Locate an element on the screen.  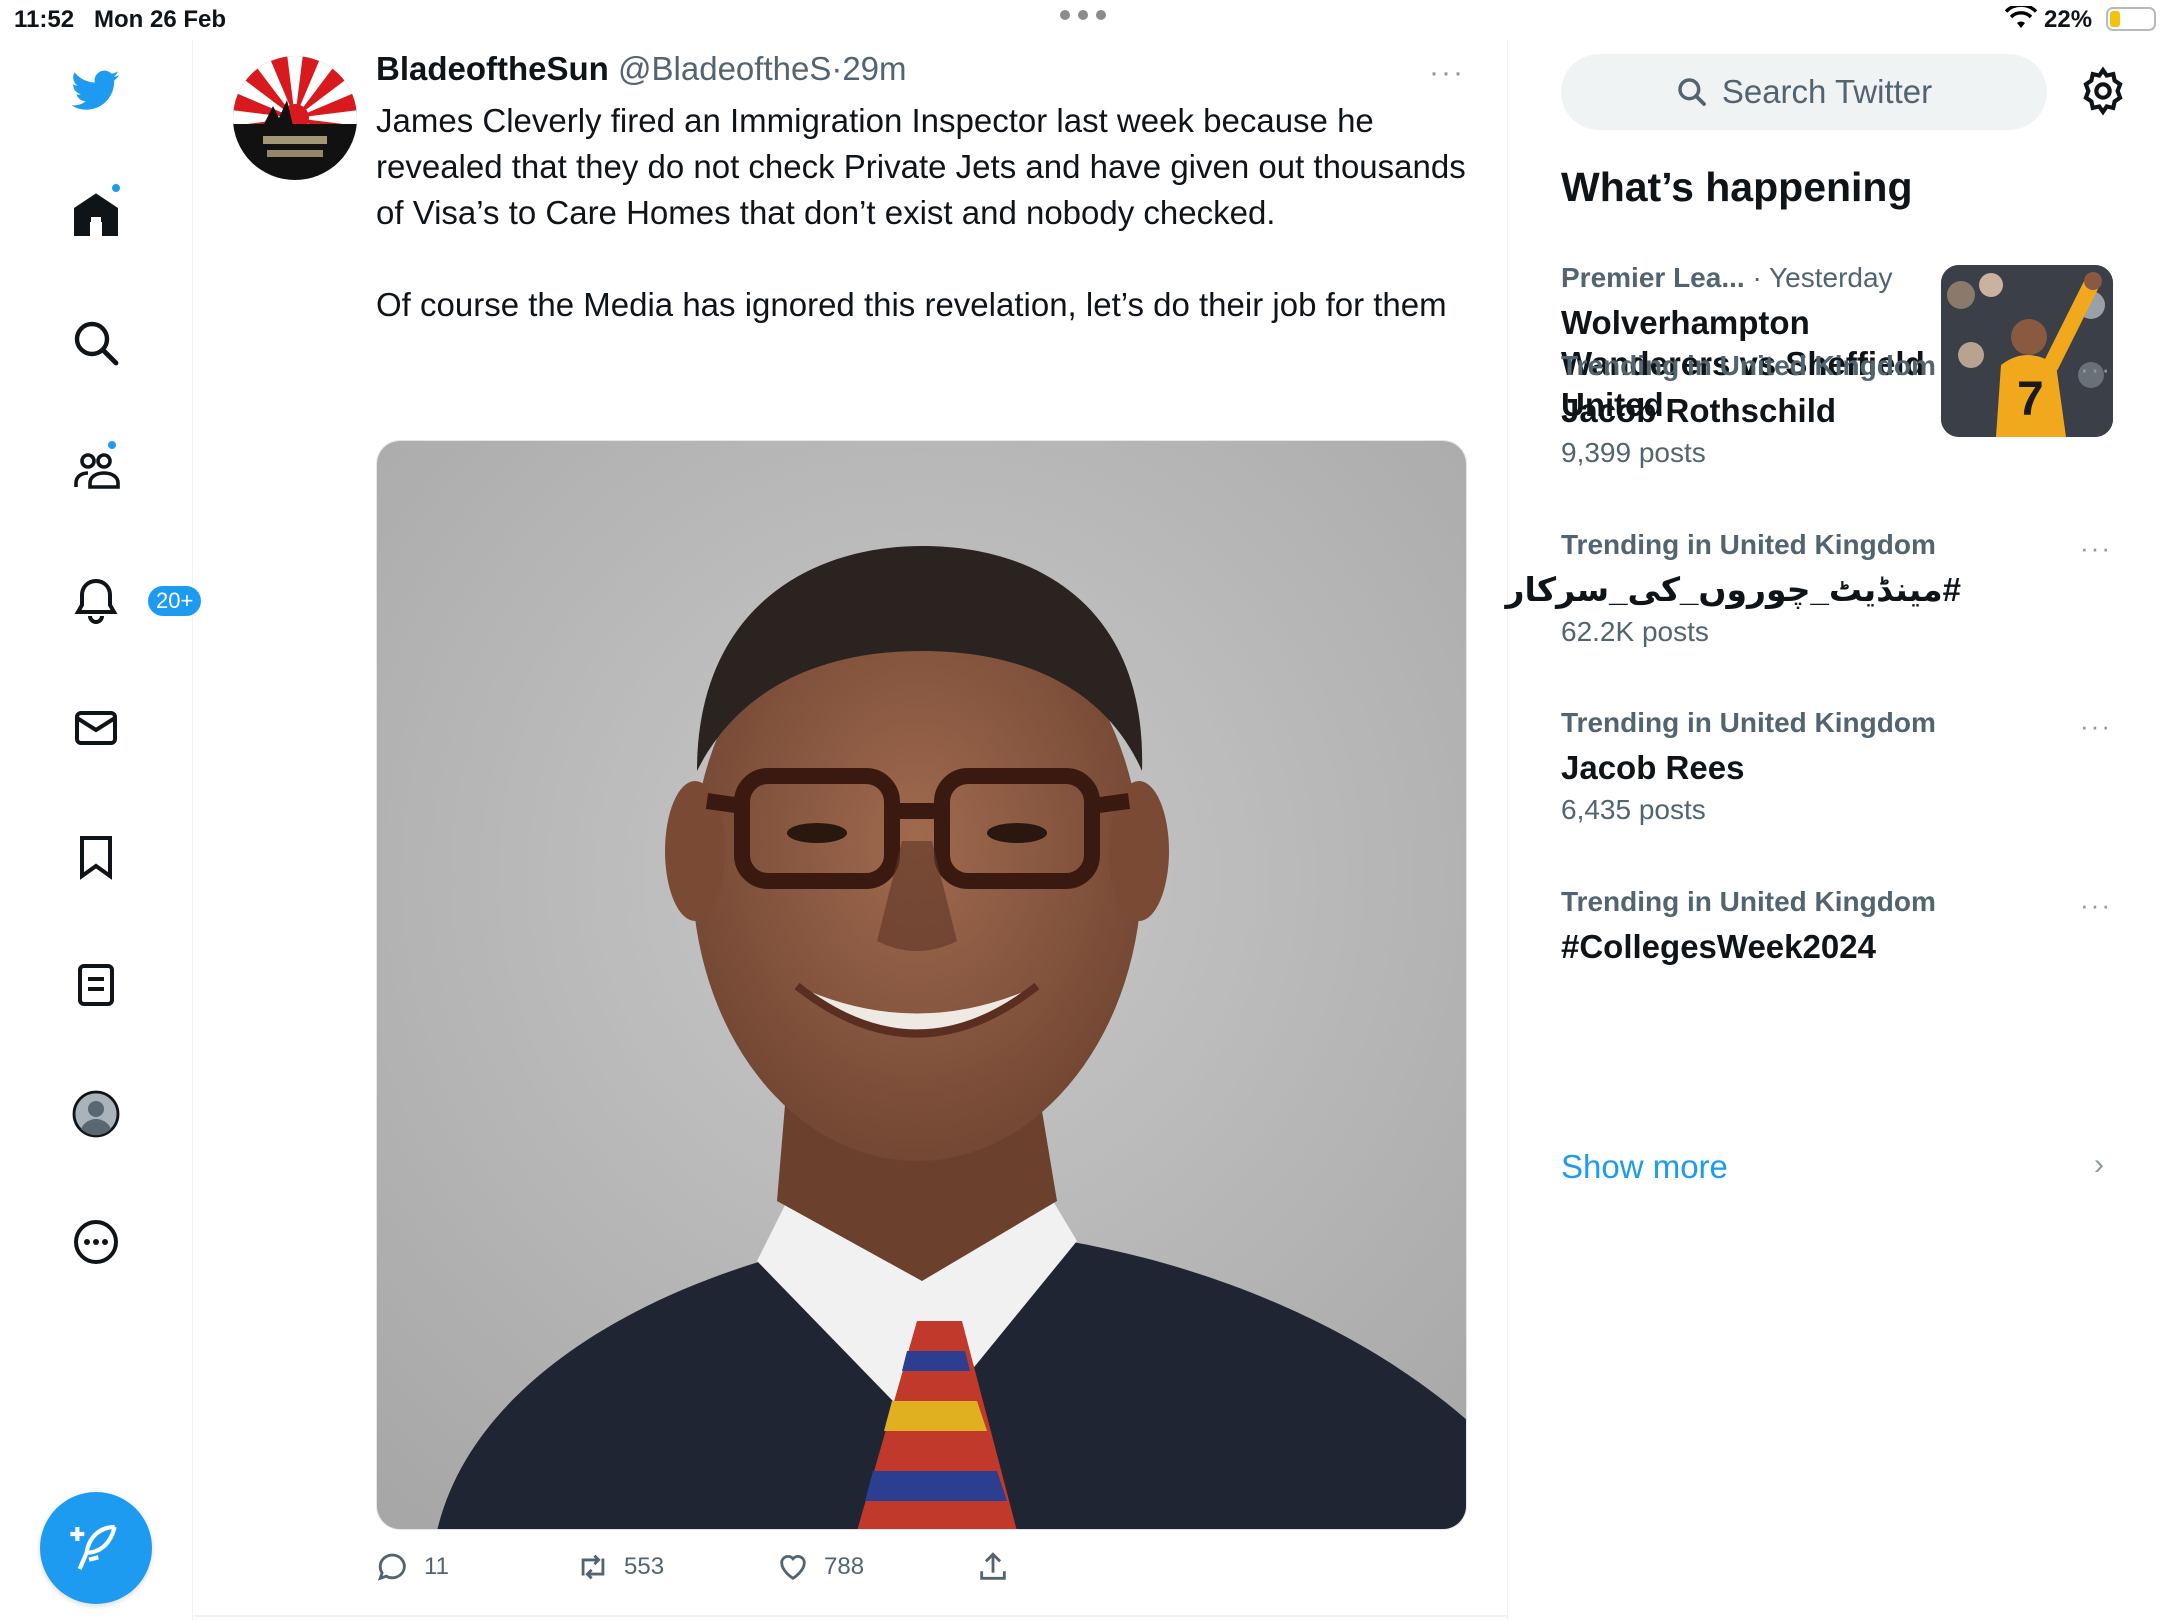
trend-count: 62.2K posts is located at coordinates (1635, 631).